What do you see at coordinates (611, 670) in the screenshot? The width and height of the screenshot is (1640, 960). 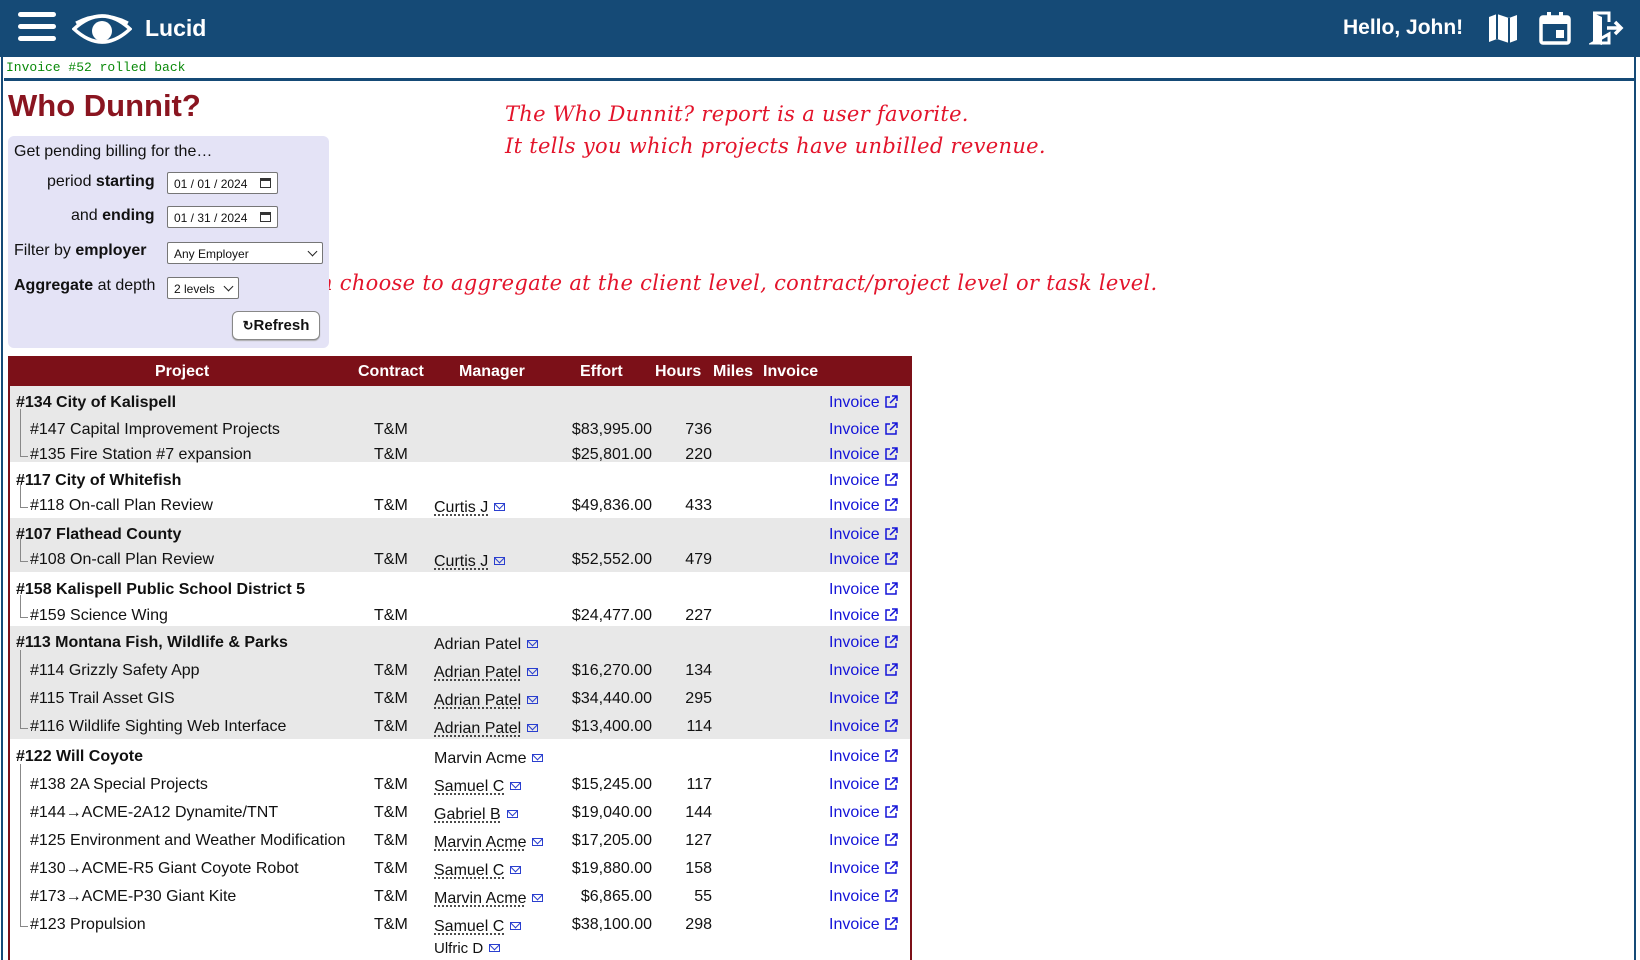 I see `effort-amount: $16,270.00` at bounding box center [611, 670].